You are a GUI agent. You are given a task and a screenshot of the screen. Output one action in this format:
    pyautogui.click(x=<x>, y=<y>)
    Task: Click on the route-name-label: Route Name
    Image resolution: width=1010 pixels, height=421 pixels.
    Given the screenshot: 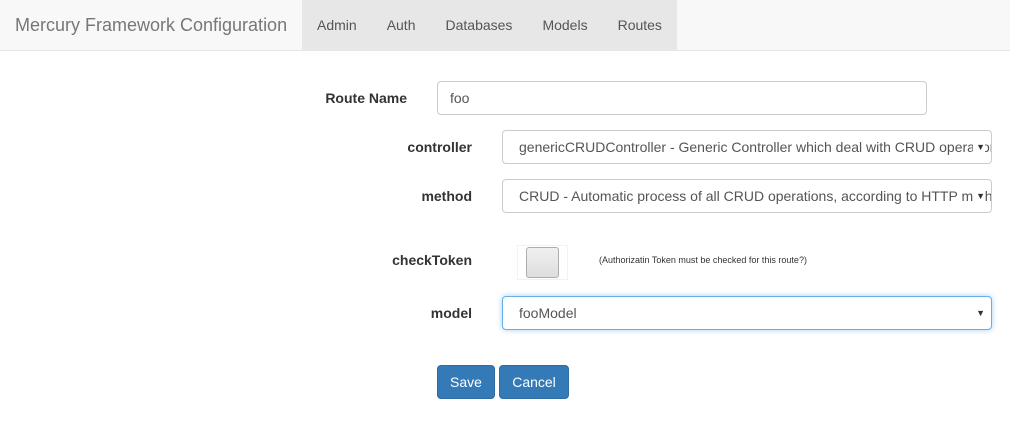 What is the action you would take?
    pyautogui.click(x=366, y=98)
    